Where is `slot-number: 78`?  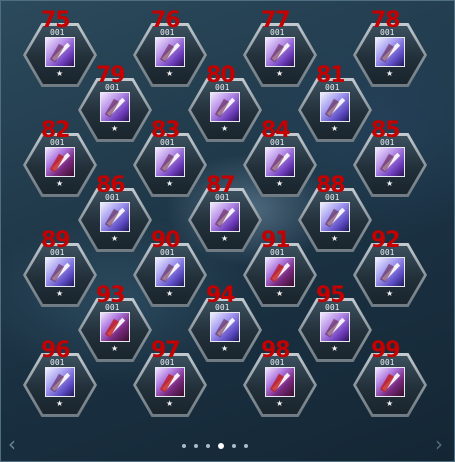
slot-number: 78 is located at coordinates (386, 20).